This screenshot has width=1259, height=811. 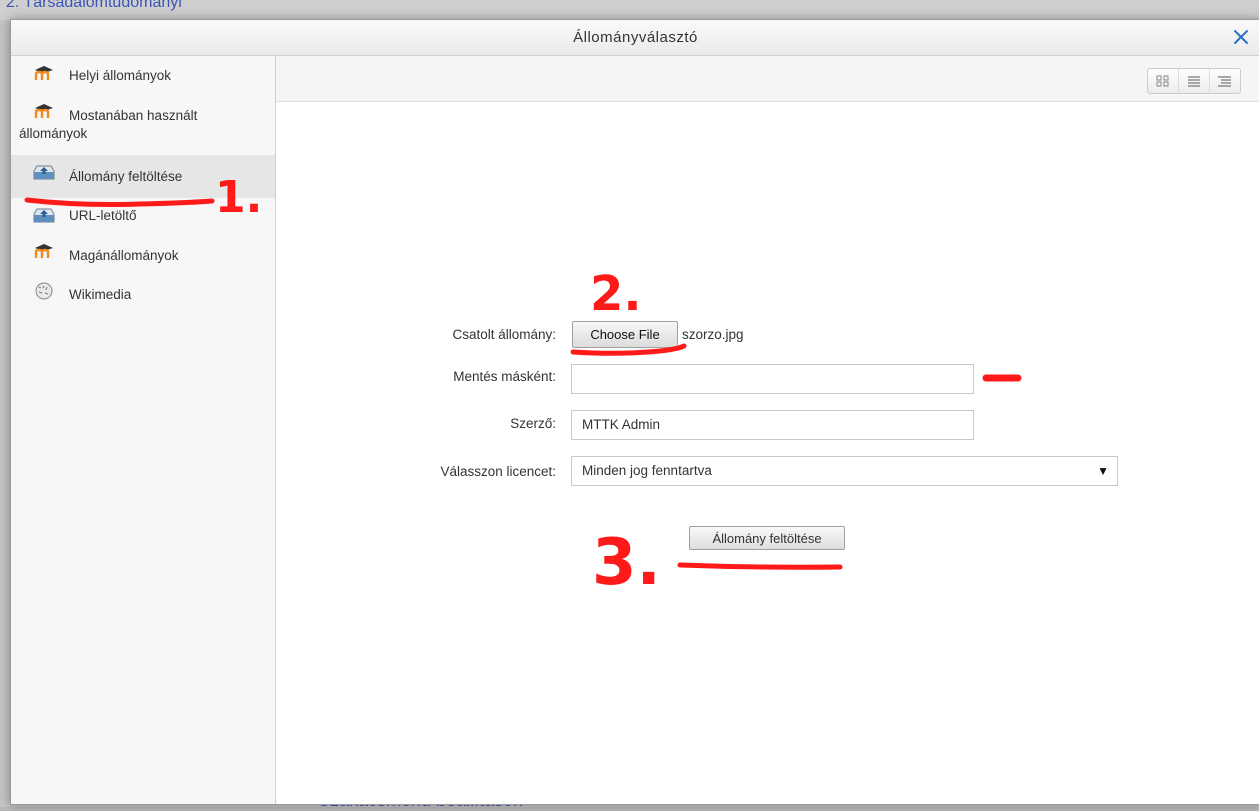 What do you see at coordinates (1103, 471) in the screenshot?
I see `dropdown-arrow-icon: ▼` at bounding box center [1103, 471].